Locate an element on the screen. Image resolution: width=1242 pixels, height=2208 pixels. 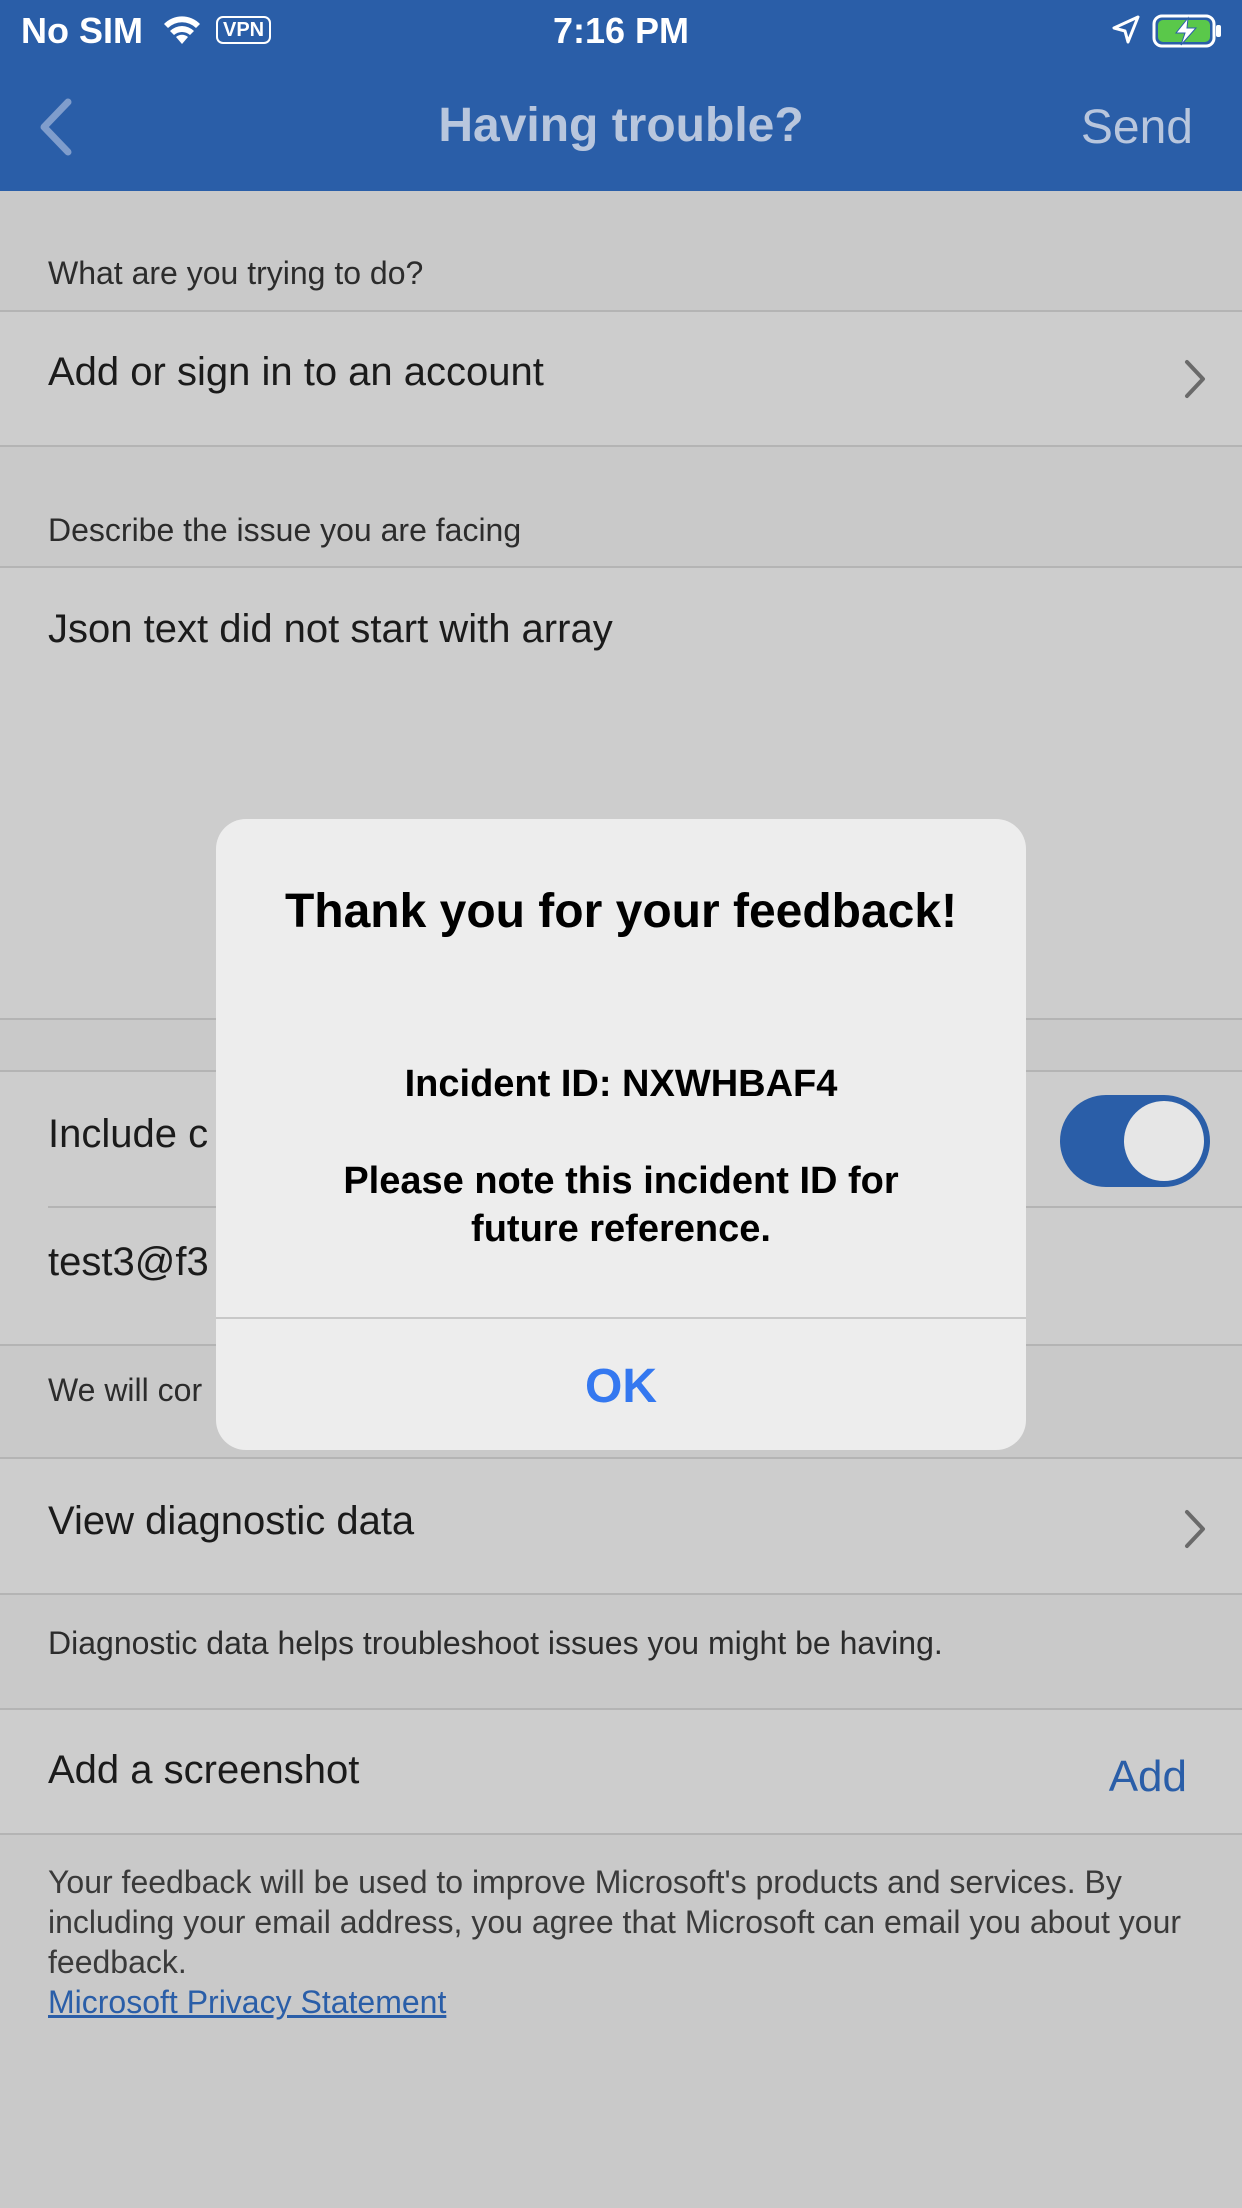
location-arrow-icon is located at coordinates (1126, 29).